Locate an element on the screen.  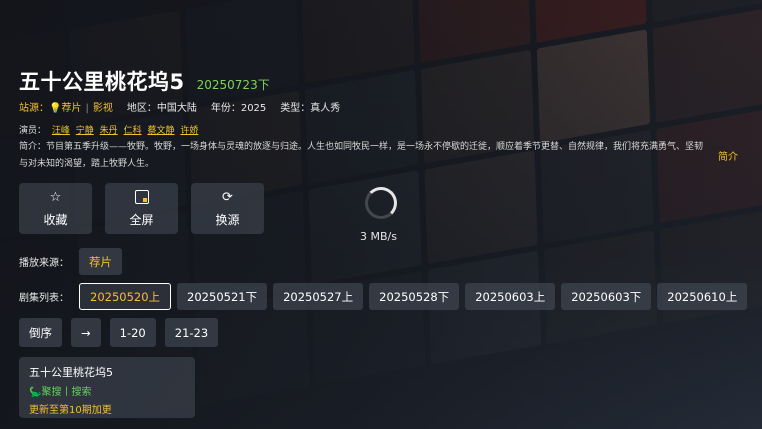
source-label: 播放来源： is located at coordinates (44, 263).